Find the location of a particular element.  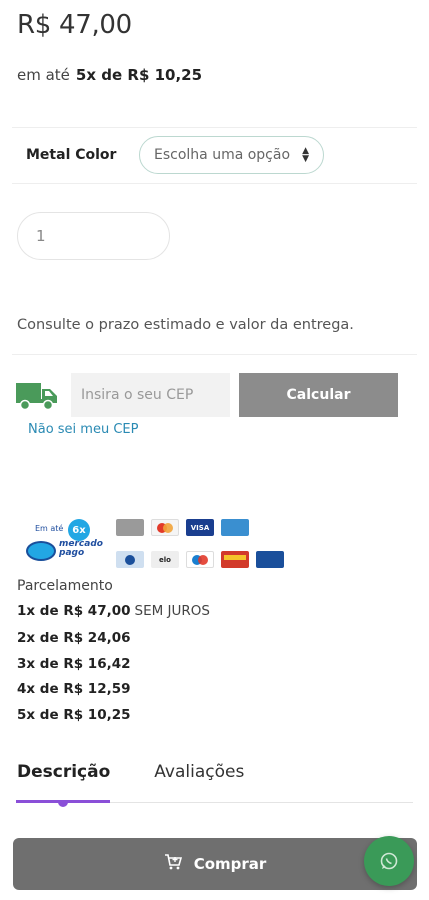

installment-line: 2x de R$ 24,06 is located at coordinates (74, 638).